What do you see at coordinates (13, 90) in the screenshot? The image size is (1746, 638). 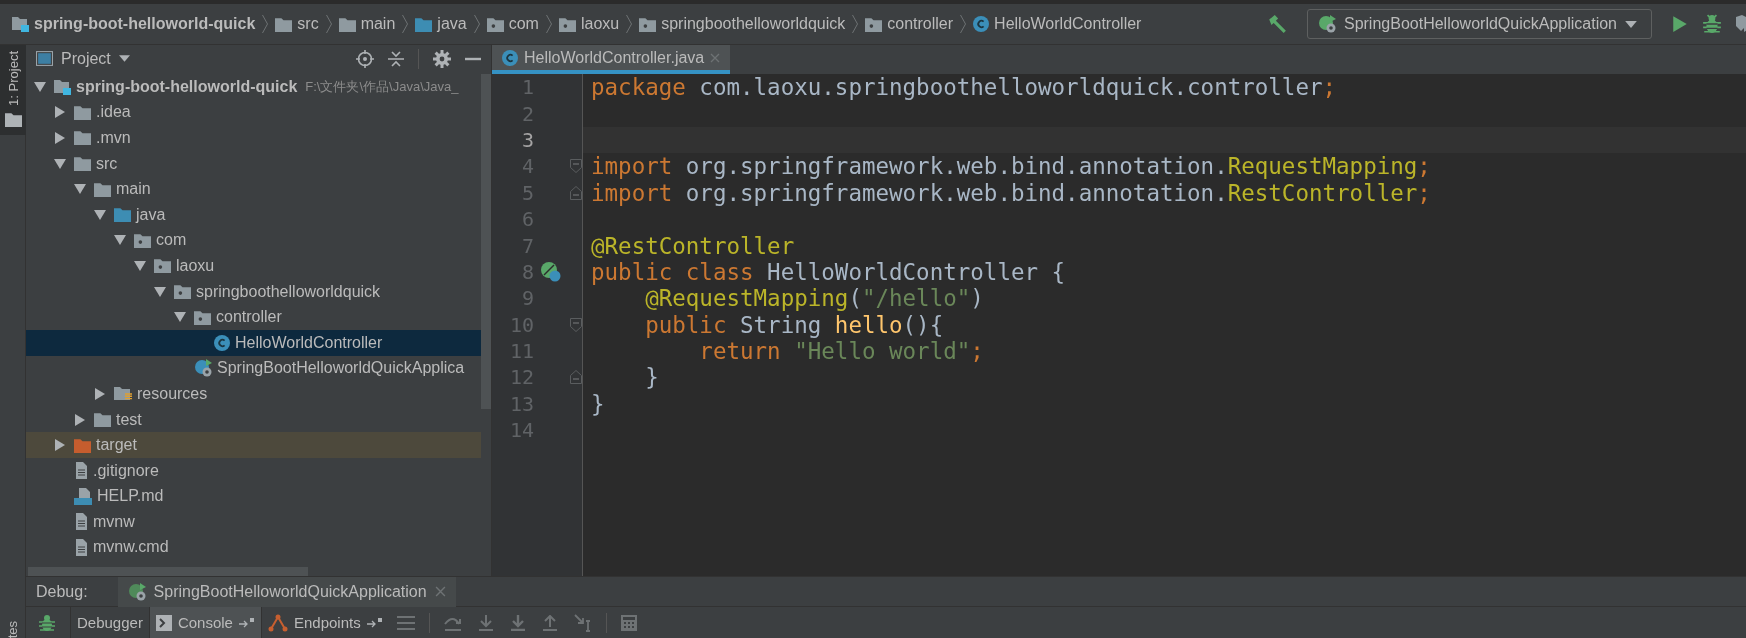 I see `tool-window-tab: 1: Project` at bounding box center [13, 90].